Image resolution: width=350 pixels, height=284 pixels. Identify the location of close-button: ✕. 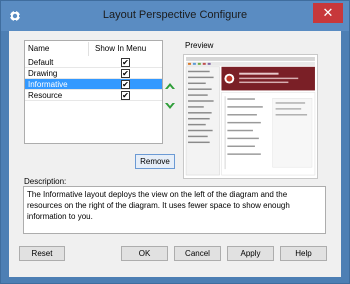
(328, 13).